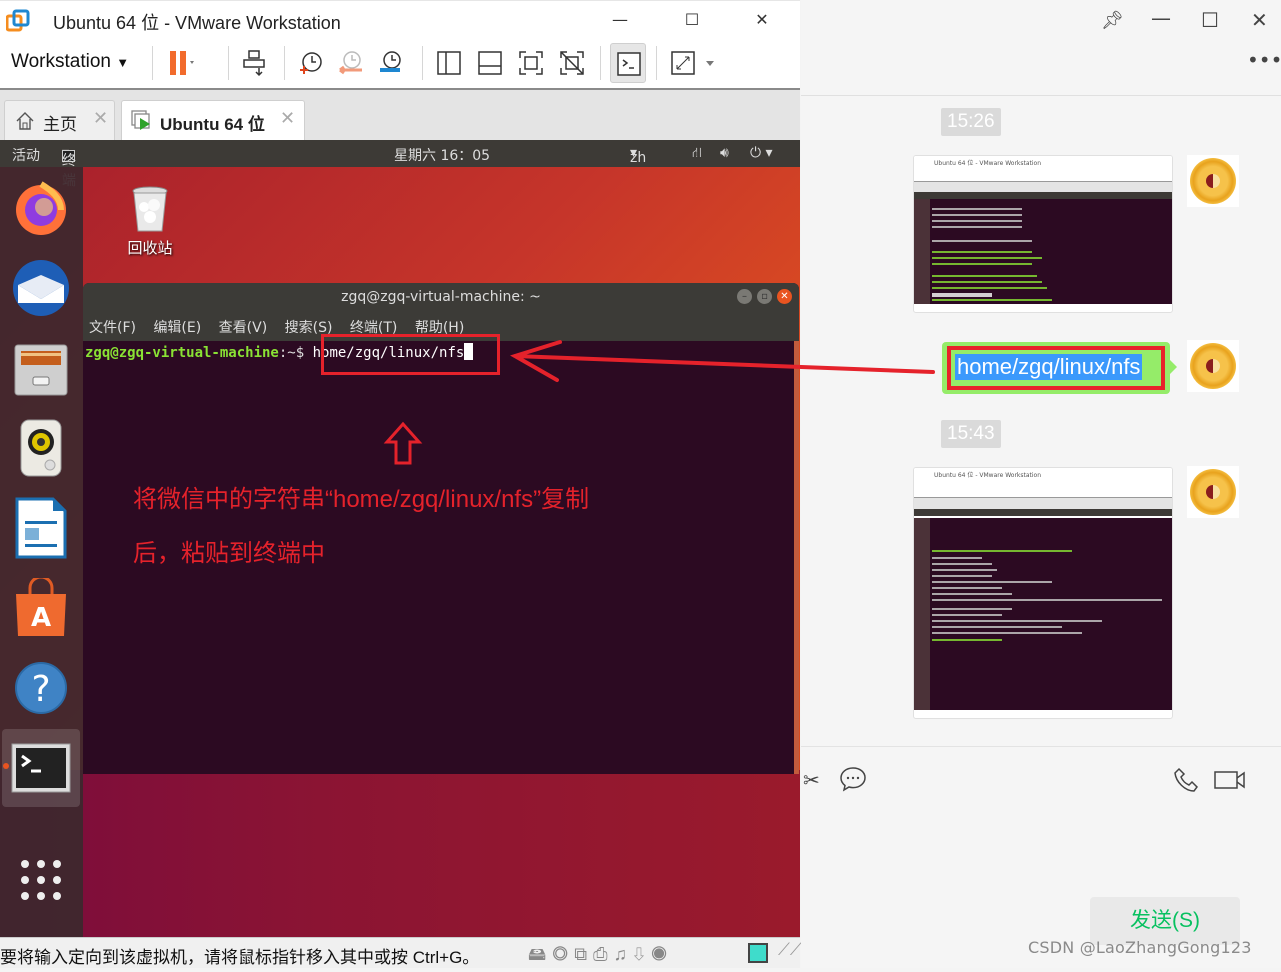 The image size is (1281, 972). What do you see at coordinates (761, 153) in the screenshot?
I see `power-icon: ⏻ ▾` at bounding box center [761, 153].